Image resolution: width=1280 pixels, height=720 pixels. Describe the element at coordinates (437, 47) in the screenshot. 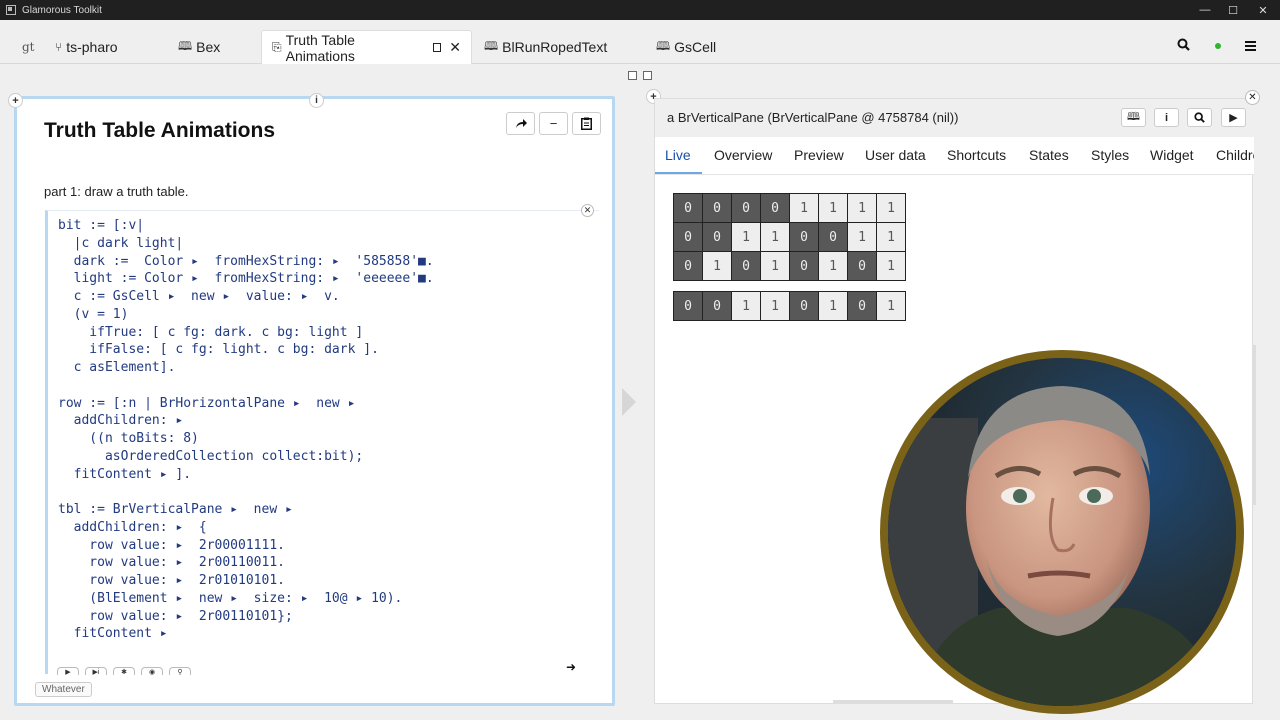

I see `maximize-tab-icon` at that location.